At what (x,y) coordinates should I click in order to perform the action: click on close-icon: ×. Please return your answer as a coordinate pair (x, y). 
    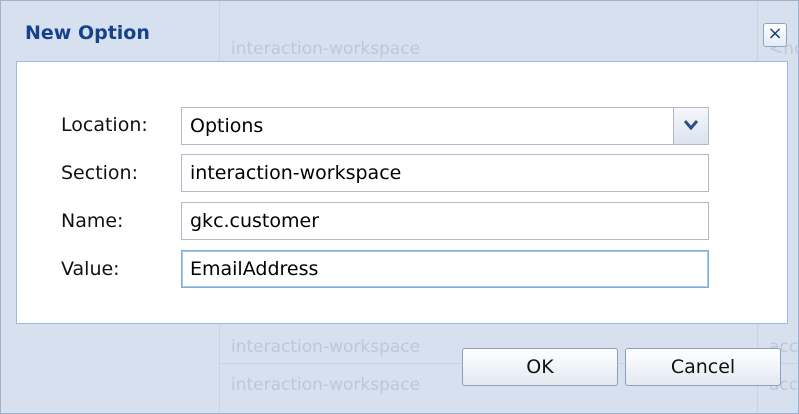
    Looking at the image, I should click on (775, 33).